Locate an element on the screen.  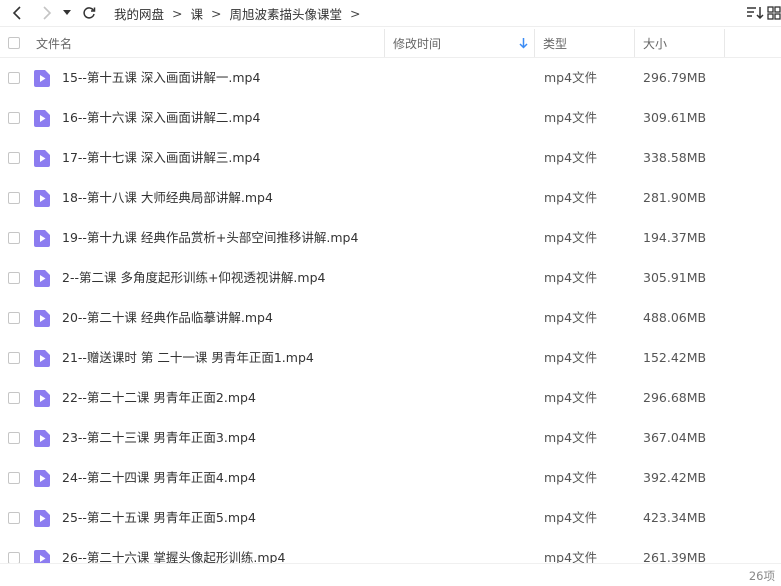
breadcrumb: 我的网盘 > 课 > 周旭波素描头像课堂 > is located at coordinates (241, 13).